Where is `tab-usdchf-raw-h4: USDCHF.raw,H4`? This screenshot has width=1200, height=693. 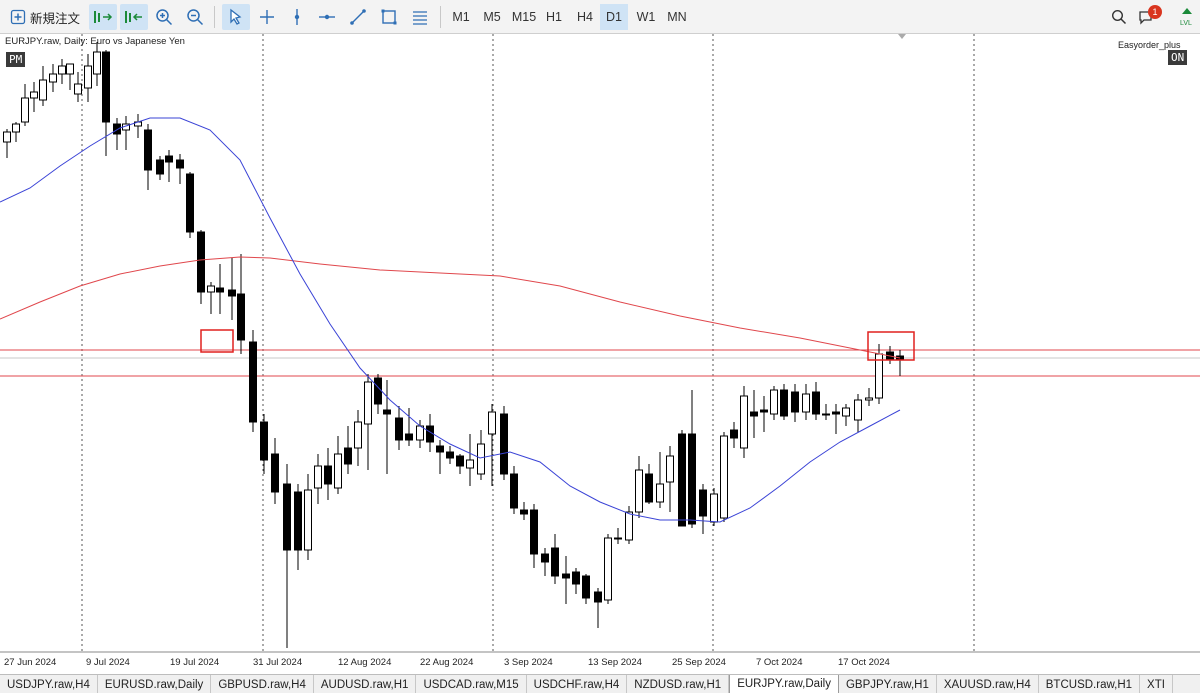
tab-usdchf-raw-h4: USDCHF.raw,H4 is located at coordinates (577, 684).